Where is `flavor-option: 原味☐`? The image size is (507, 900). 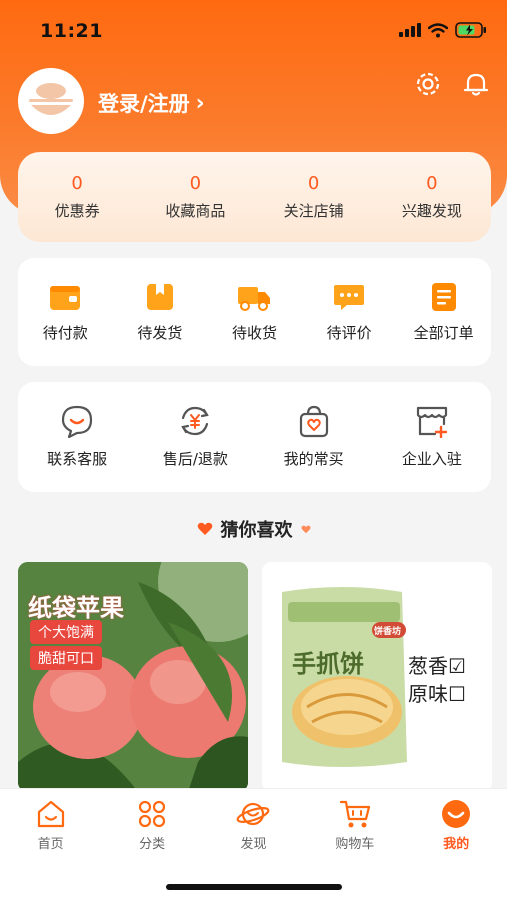
flavor-option: 原味☐ is located at coordinates (437, 694).